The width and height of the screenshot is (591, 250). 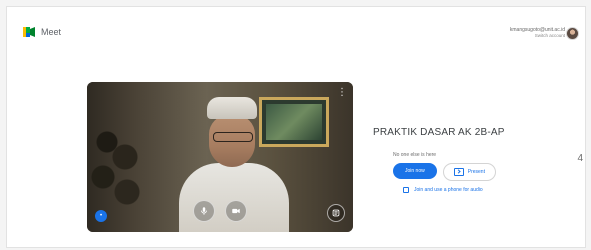 I want to click on join-now-button: Join now, so click(x=415, y=171).